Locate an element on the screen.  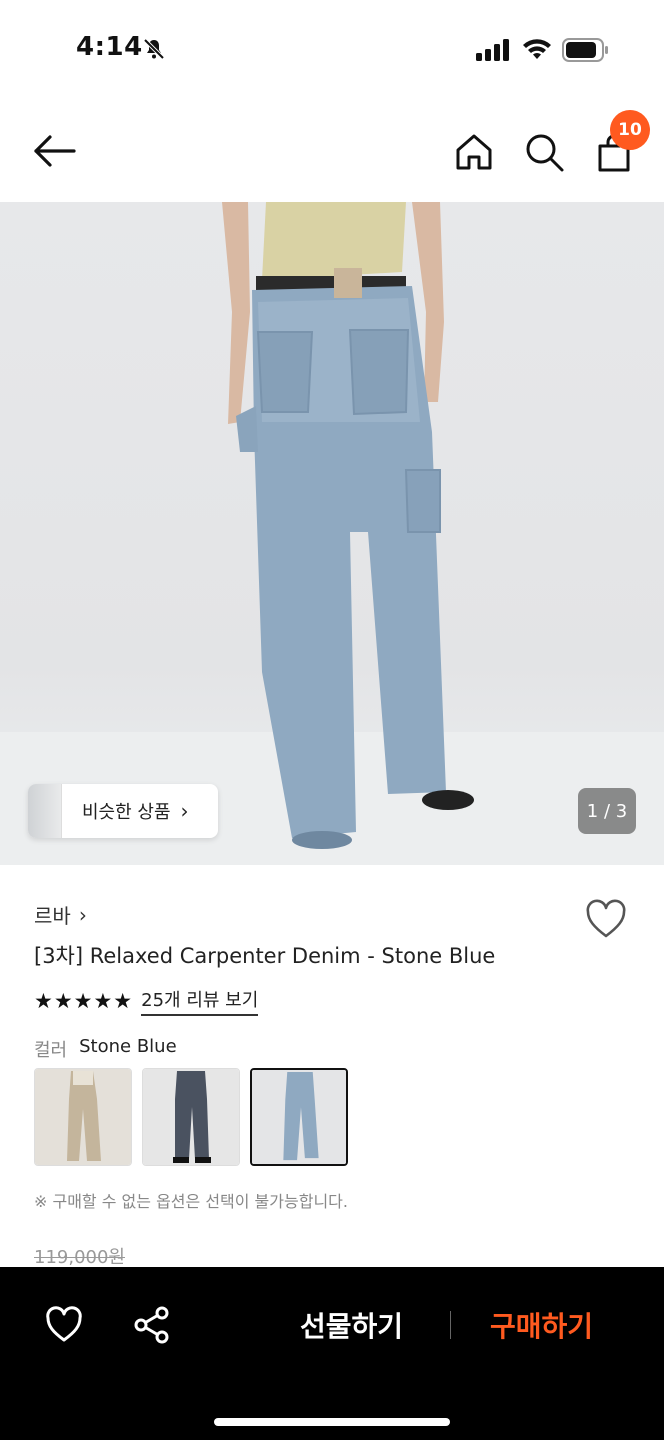
bottom-action-bar: 선물하기 구매하기 is located at coordinates (332, 1353).